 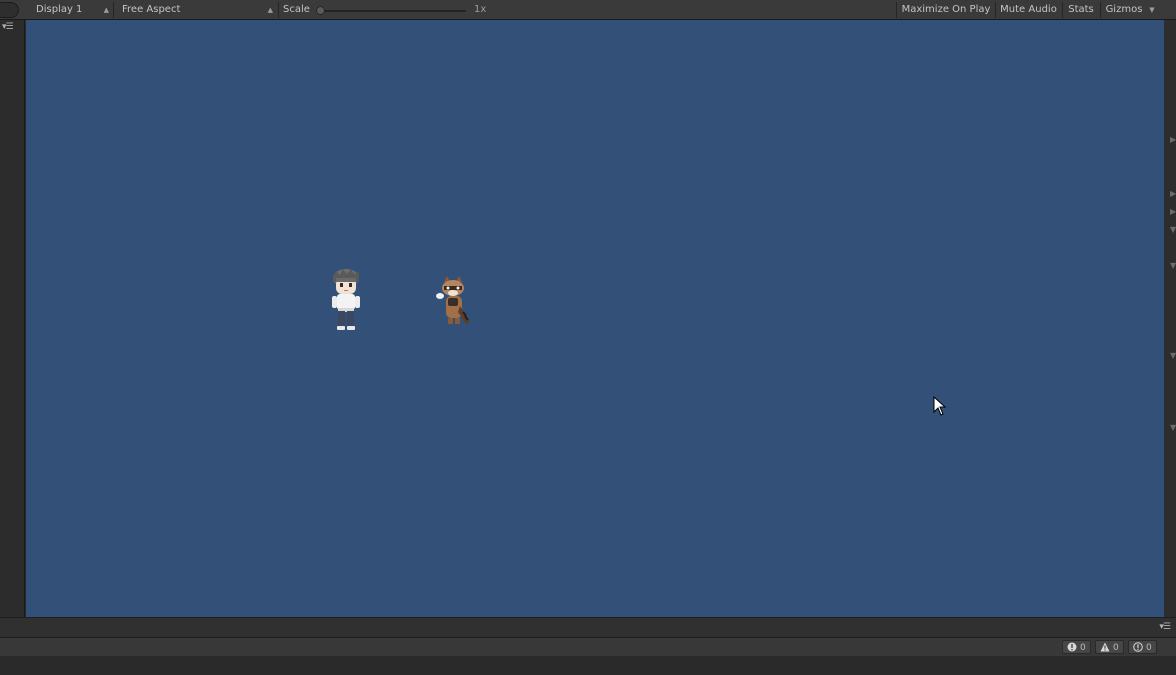 I want to click on right-side-panel: ▶ ▶ ▶ ▼ ▼ ▼ ▼, so click(x=1170, y=318).